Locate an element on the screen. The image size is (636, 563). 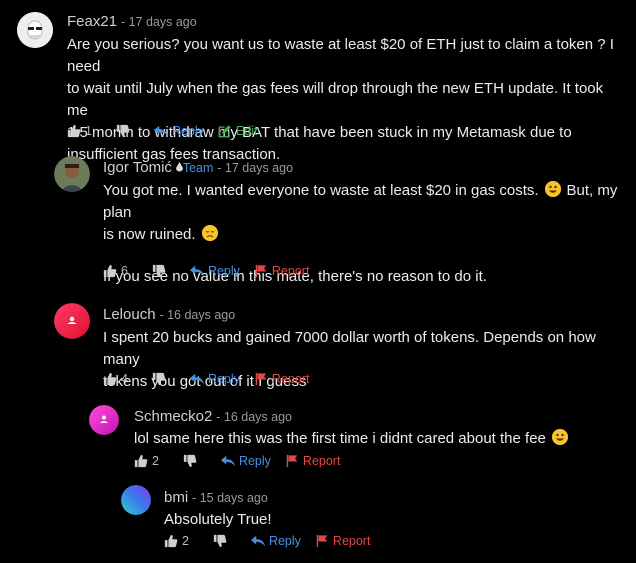
comment-header: Igor Tomić Team - 17 days ago is located at coordinates (198, 167).